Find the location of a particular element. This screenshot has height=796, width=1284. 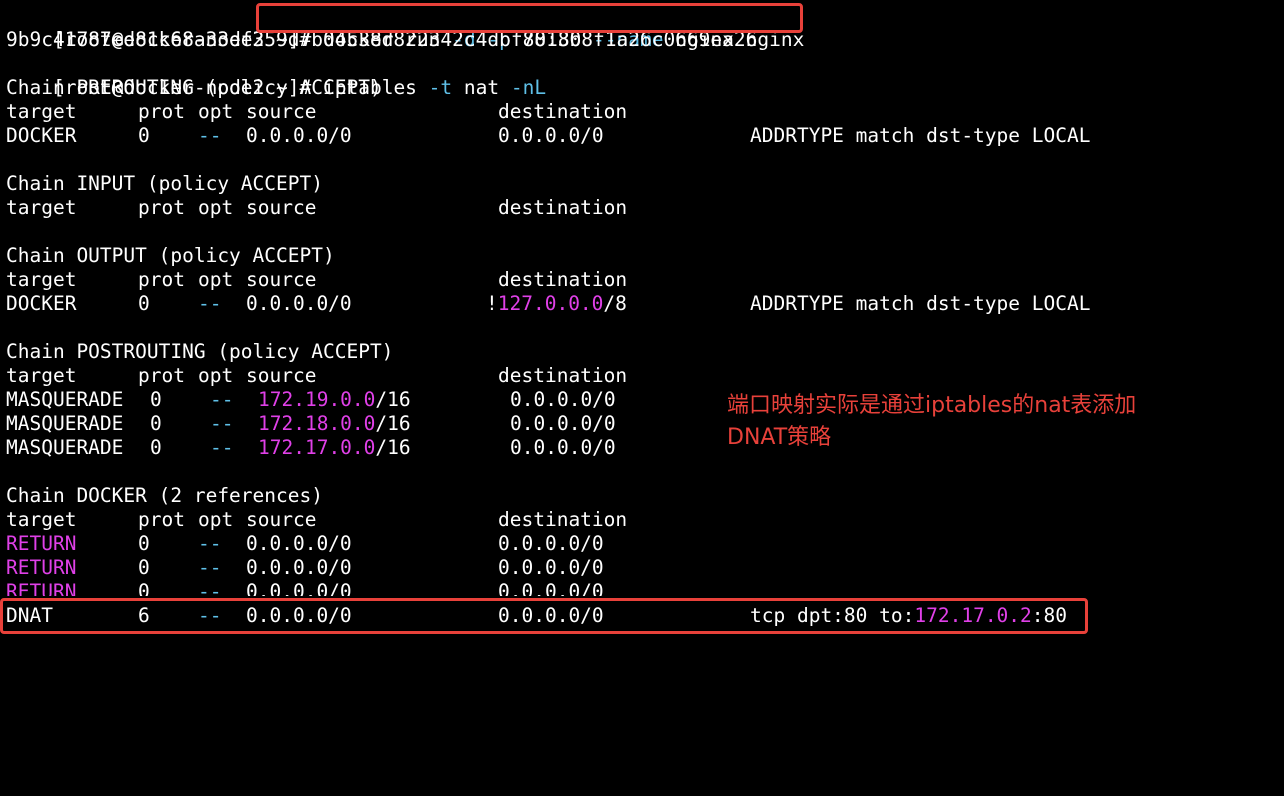

rule-row: MASQUERADE 0 -- 172.18.0.0/16 0.0.0.0/0 is located at coordinates (356, 424).